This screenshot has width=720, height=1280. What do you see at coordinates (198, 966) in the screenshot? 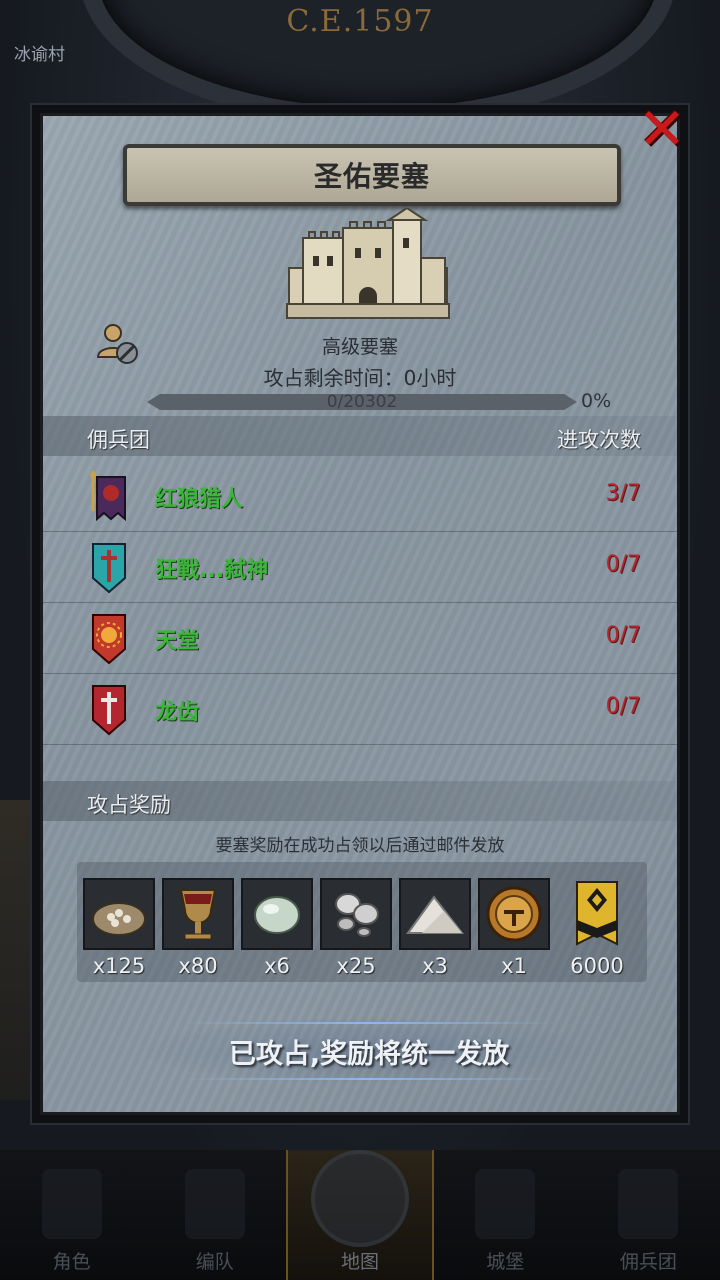
I see `reward-count: x80` at bounding box center [198, 966].